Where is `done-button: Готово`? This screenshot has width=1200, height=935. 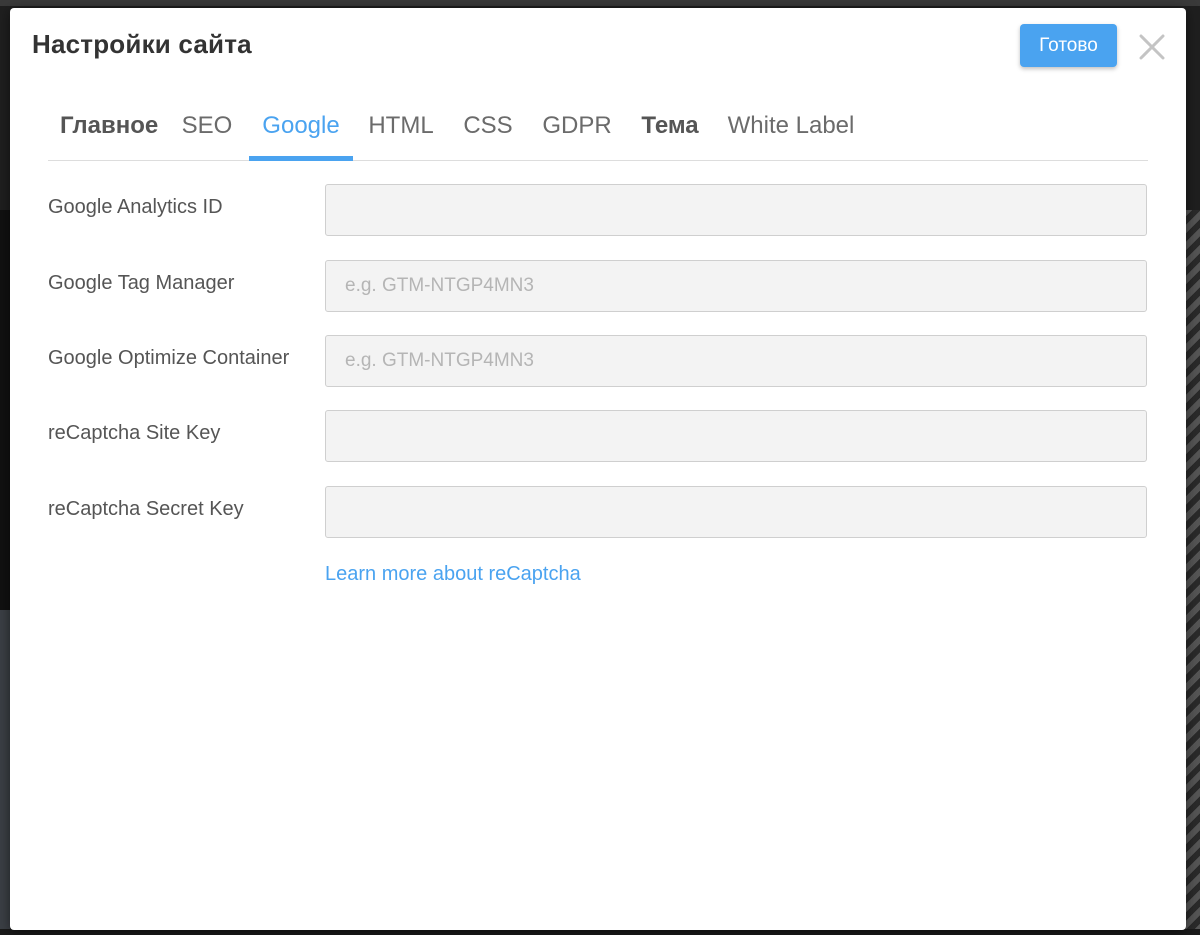 done-button: Готово is located at coordinates (1068, 45).